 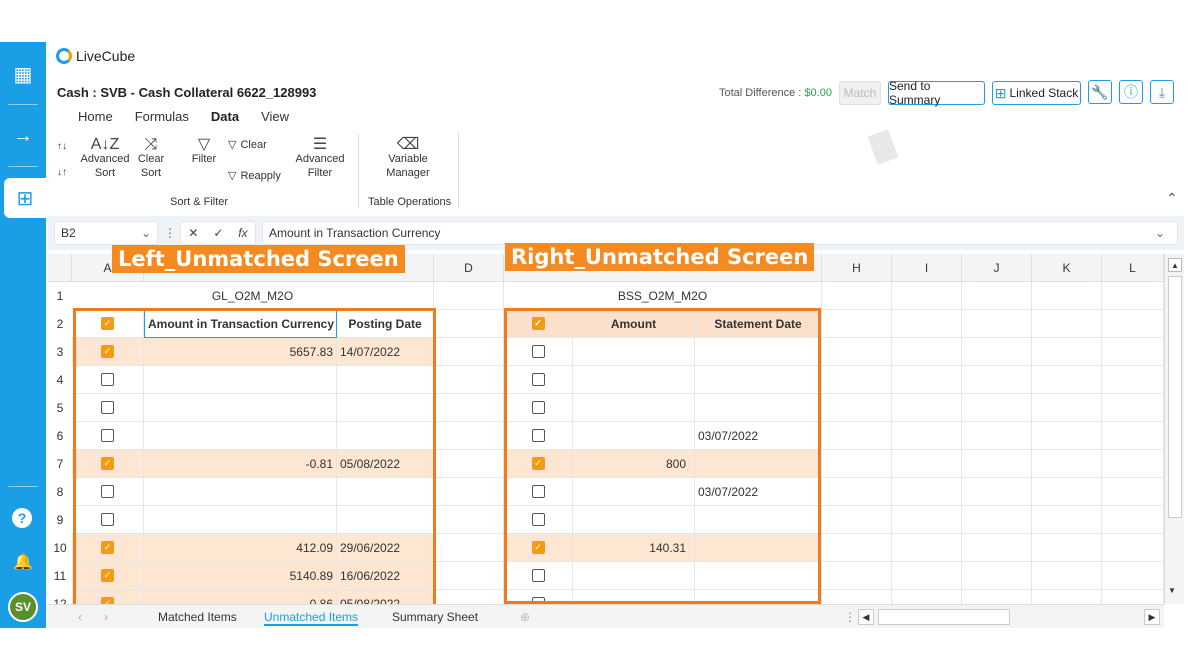 I want to click on info-icon: ⓘ, so click(x=1131, y=92).